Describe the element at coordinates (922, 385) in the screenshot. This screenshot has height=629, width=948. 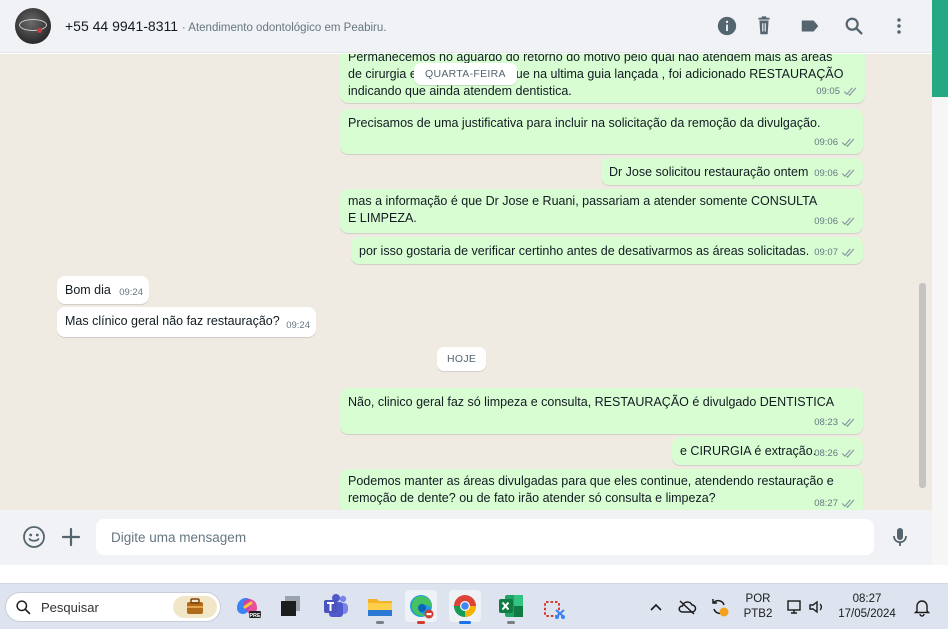
I see `scrollbar` at that location.